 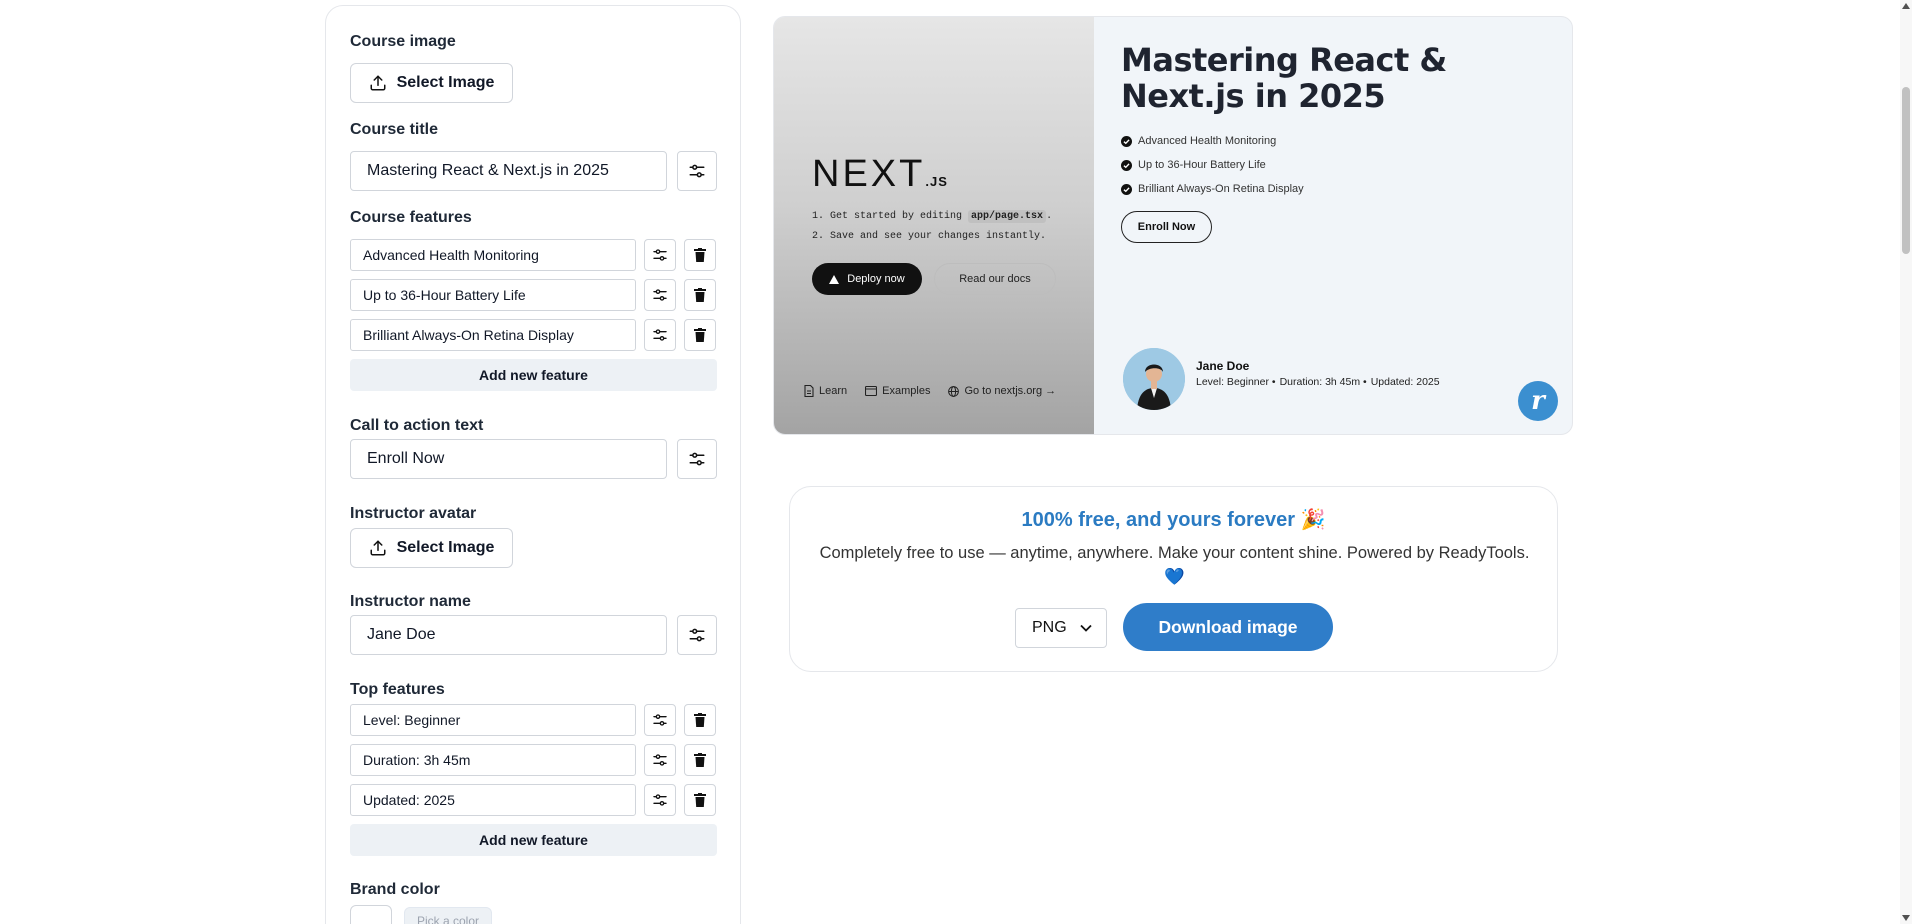 I want to click on top-feature-input: Level: Beginner, so click(x=493, y=720).